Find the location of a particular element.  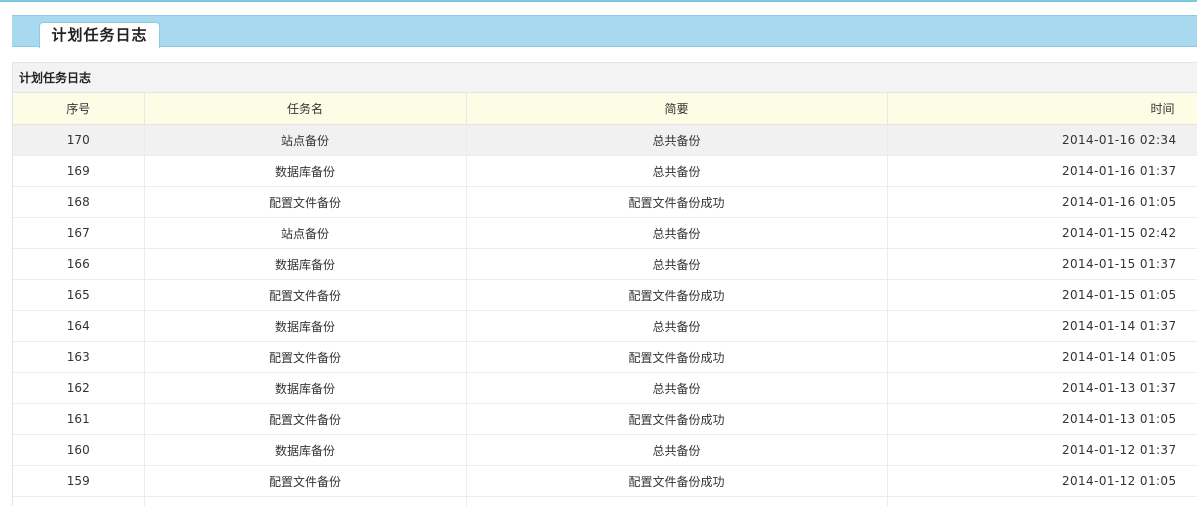

cell-id: 160 is located at coordinates (79, 450).